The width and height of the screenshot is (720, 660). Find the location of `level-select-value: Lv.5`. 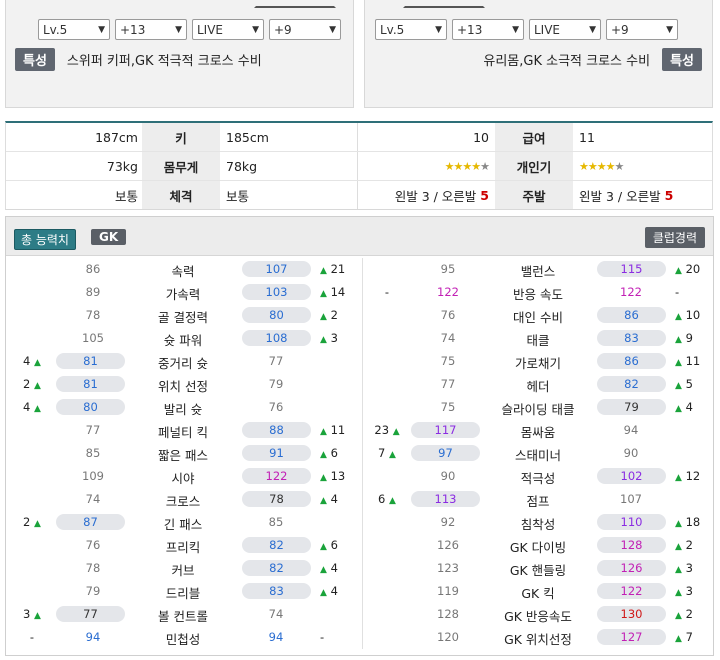

level-select-value: Lv.5 is located at coordinates (55, 29).